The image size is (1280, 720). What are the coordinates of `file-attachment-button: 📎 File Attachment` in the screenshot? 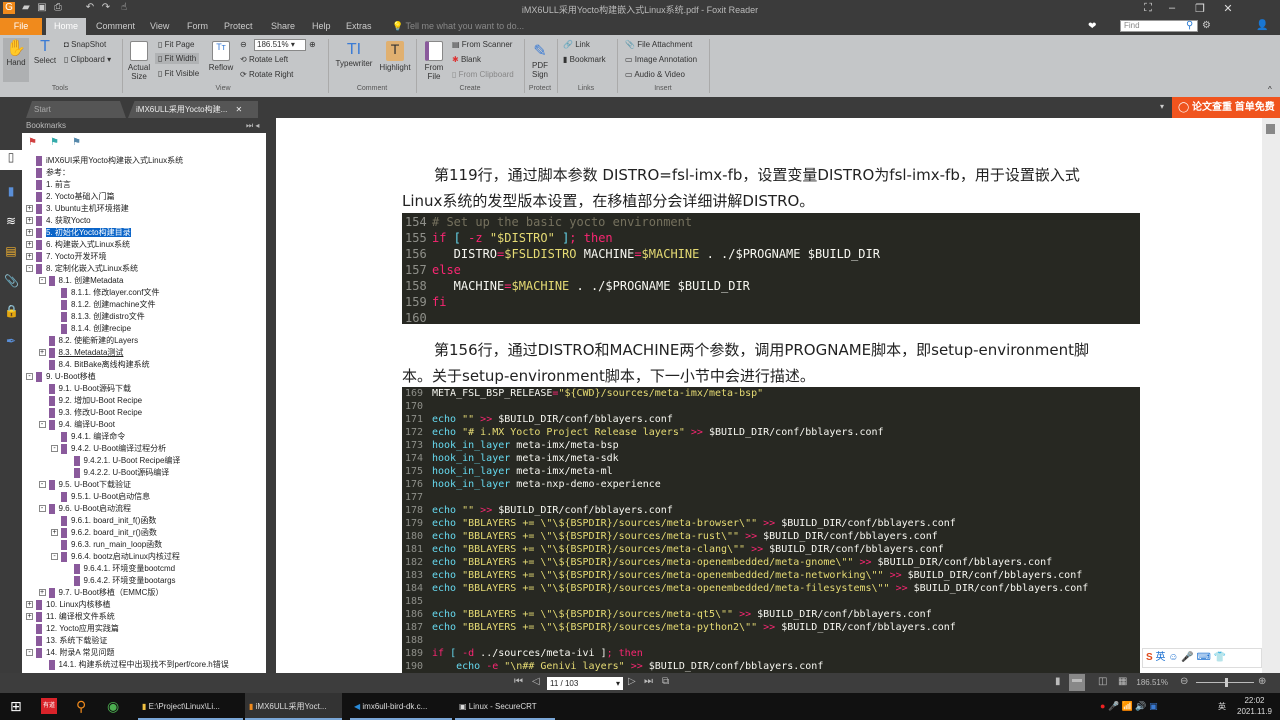 It's located at (658, 44).